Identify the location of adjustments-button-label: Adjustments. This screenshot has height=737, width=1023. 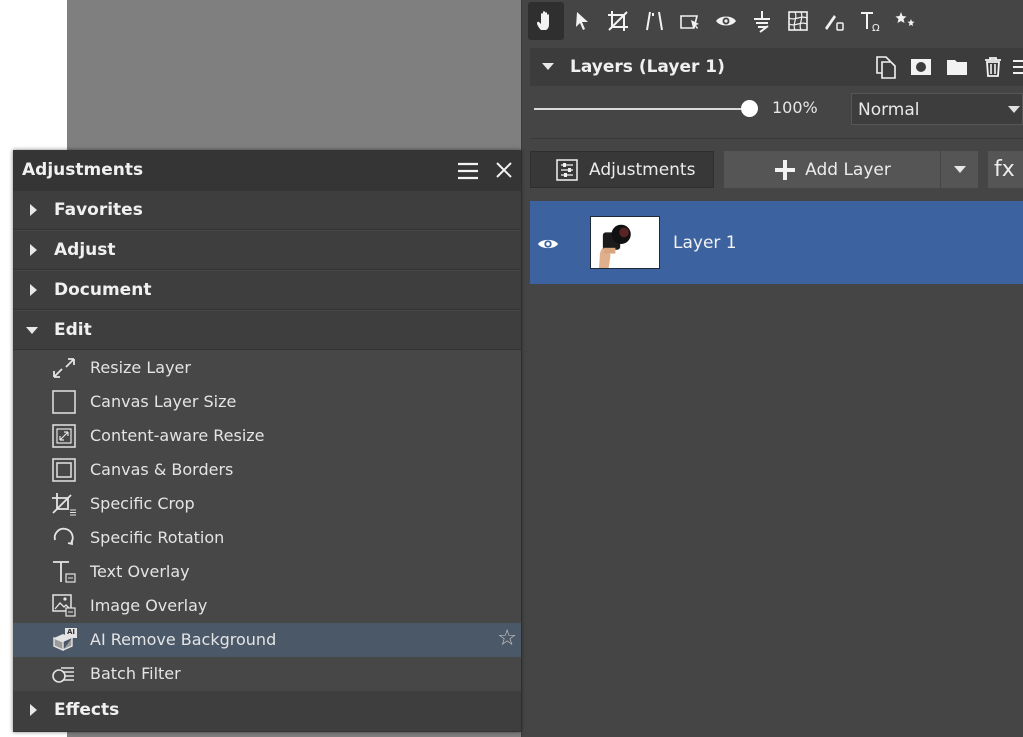
(642, 169).